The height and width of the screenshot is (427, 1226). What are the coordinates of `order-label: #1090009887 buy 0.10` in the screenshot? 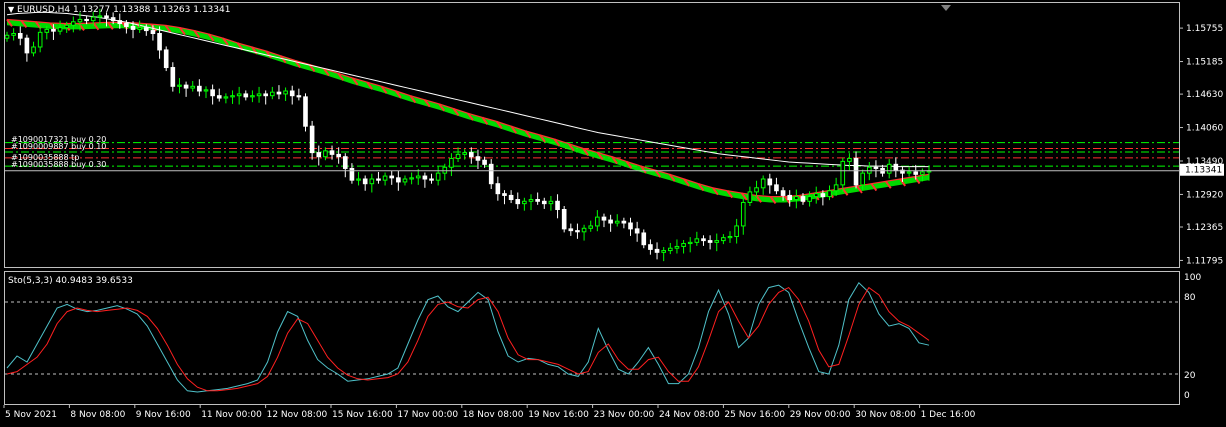 It's located at (58, 147).